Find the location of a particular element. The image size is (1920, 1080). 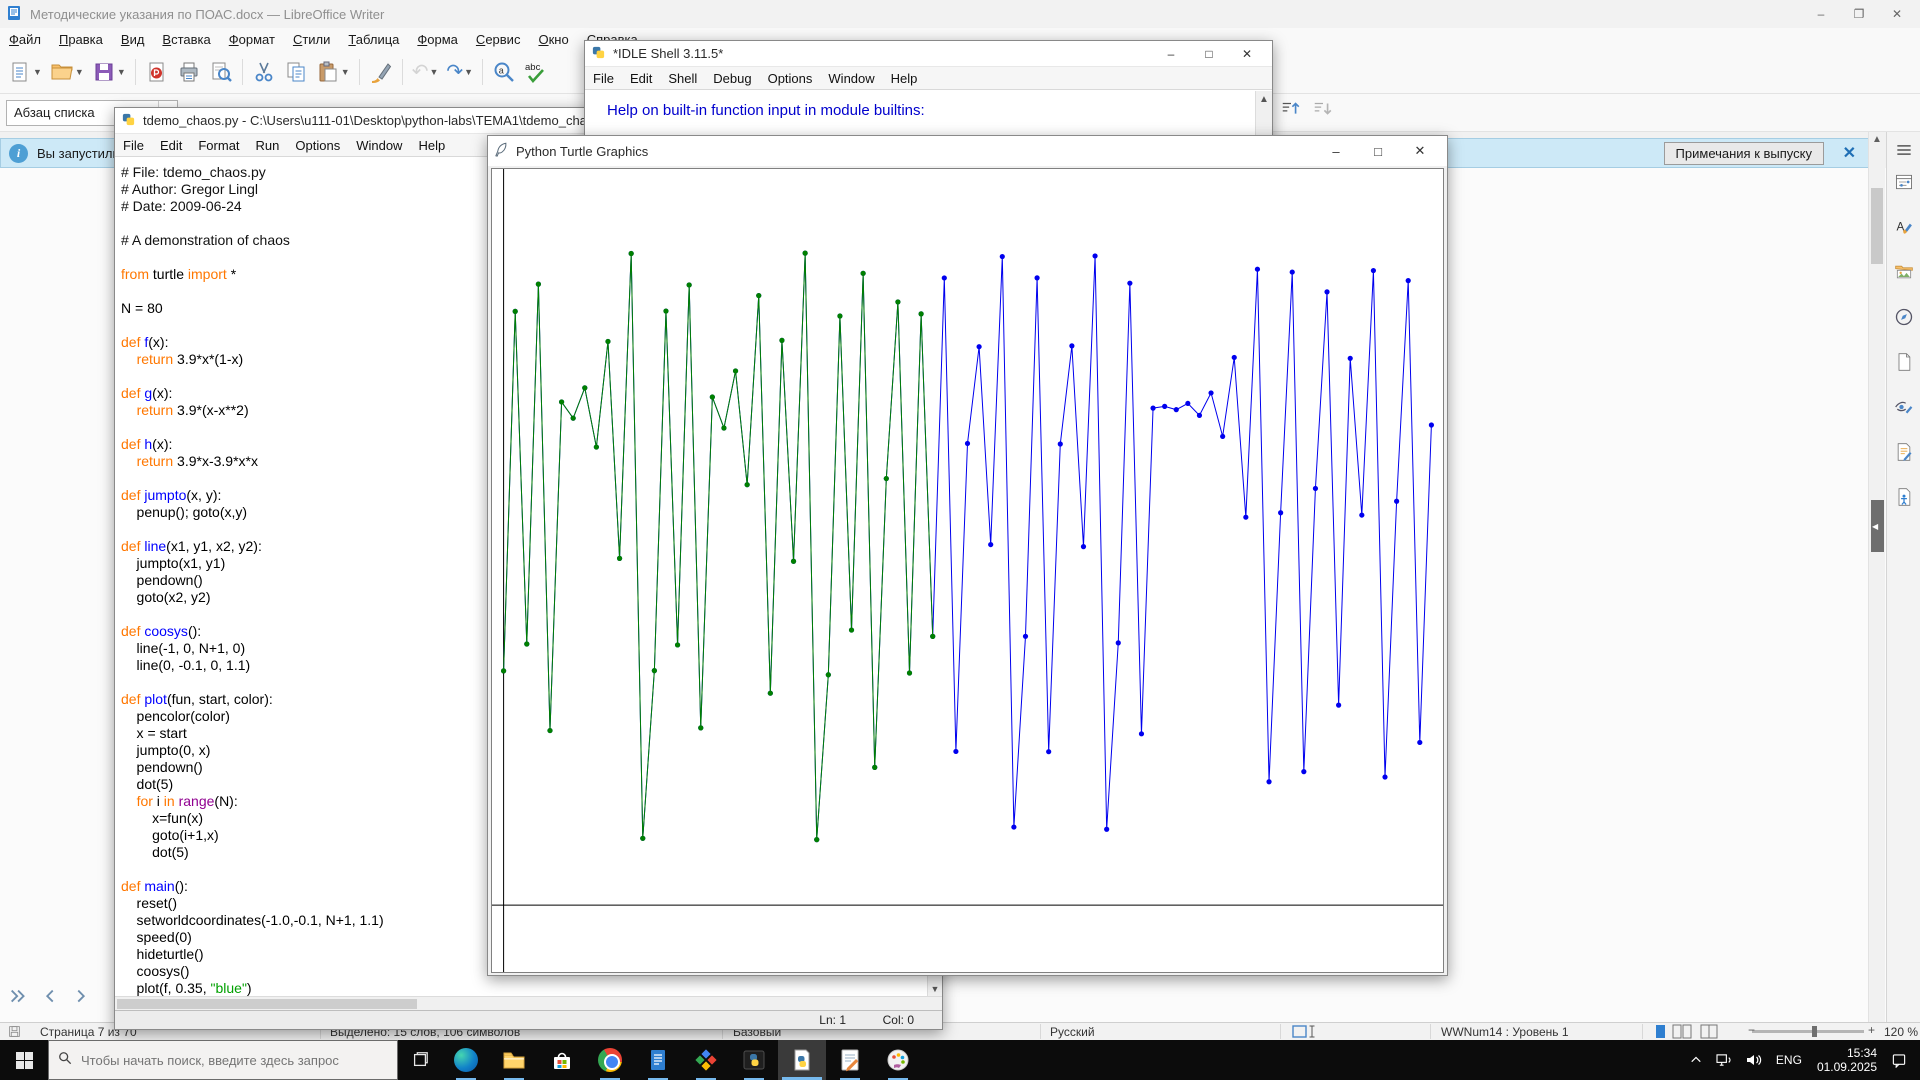

menu-item-run: Run is located at coordinates (268, 145).